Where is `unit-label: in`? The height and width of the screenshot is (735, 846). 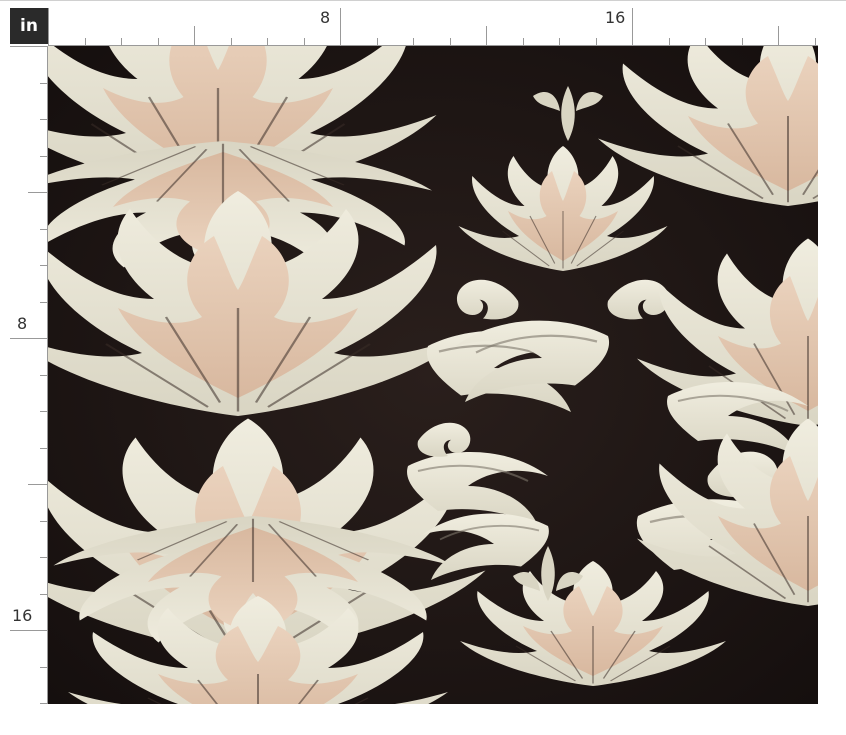 unit-label: in is located at coordinates (29, 26).